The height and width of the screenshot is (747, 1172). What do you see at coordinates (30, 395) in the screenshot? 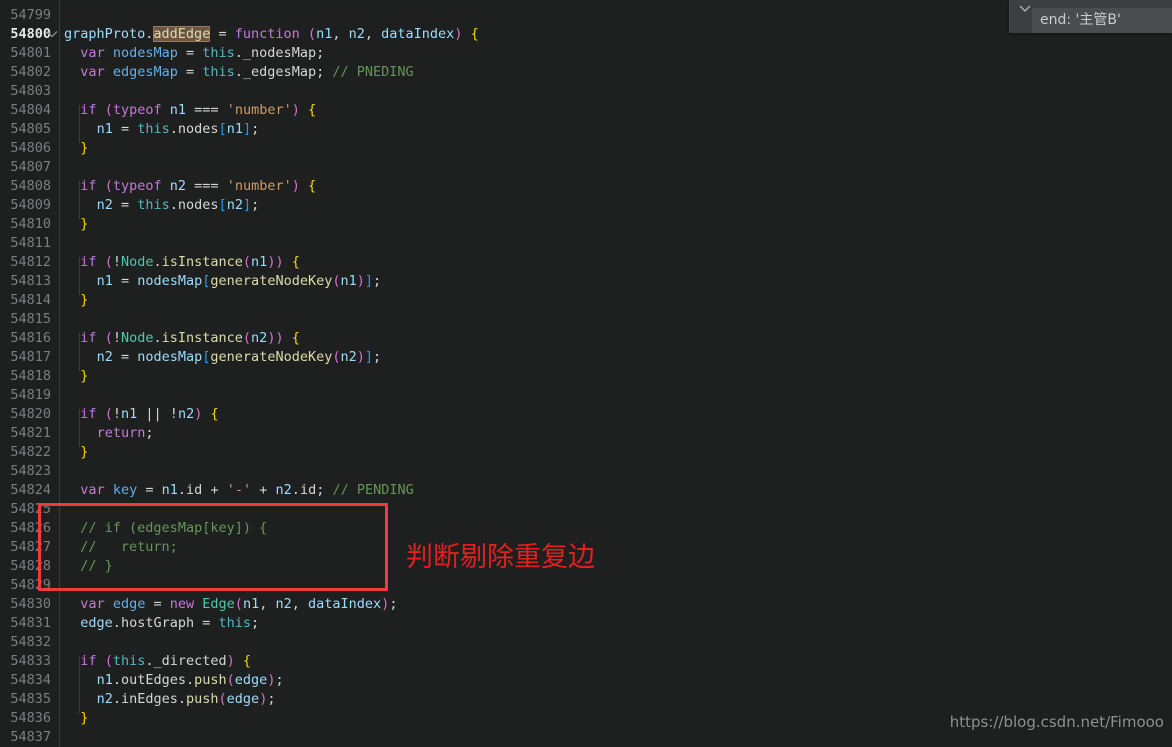
I see `line-number: 54819` at bounding box center [30, 395].